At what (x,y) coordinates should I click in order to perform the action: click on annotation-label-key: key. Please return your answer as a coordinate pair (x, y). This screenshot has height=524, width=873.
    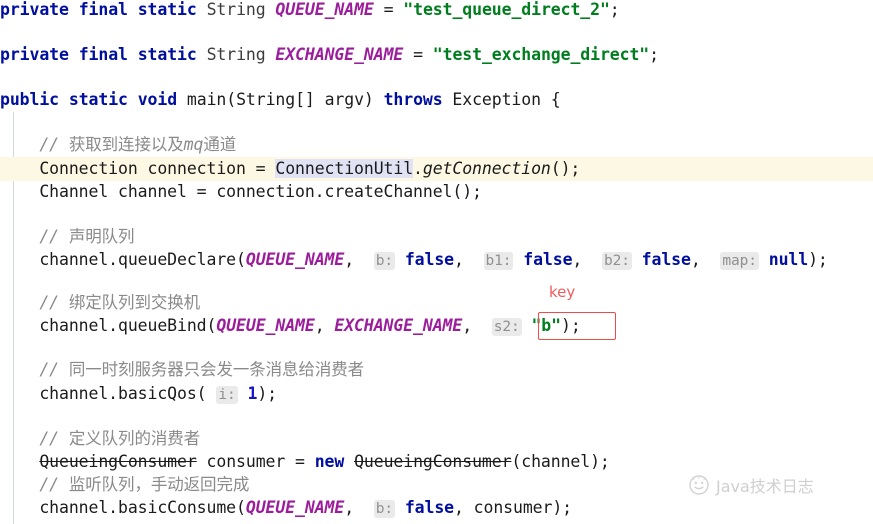
    Looking at the image, I should click on (562, 292).